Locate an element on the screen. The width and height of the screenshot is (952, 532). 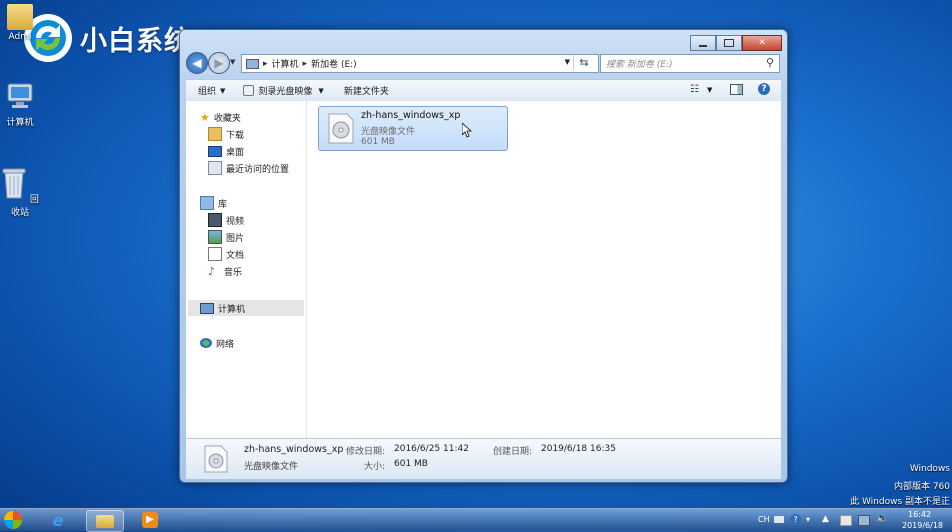
organize-label: 组织 is located at coordinates (207, 92).